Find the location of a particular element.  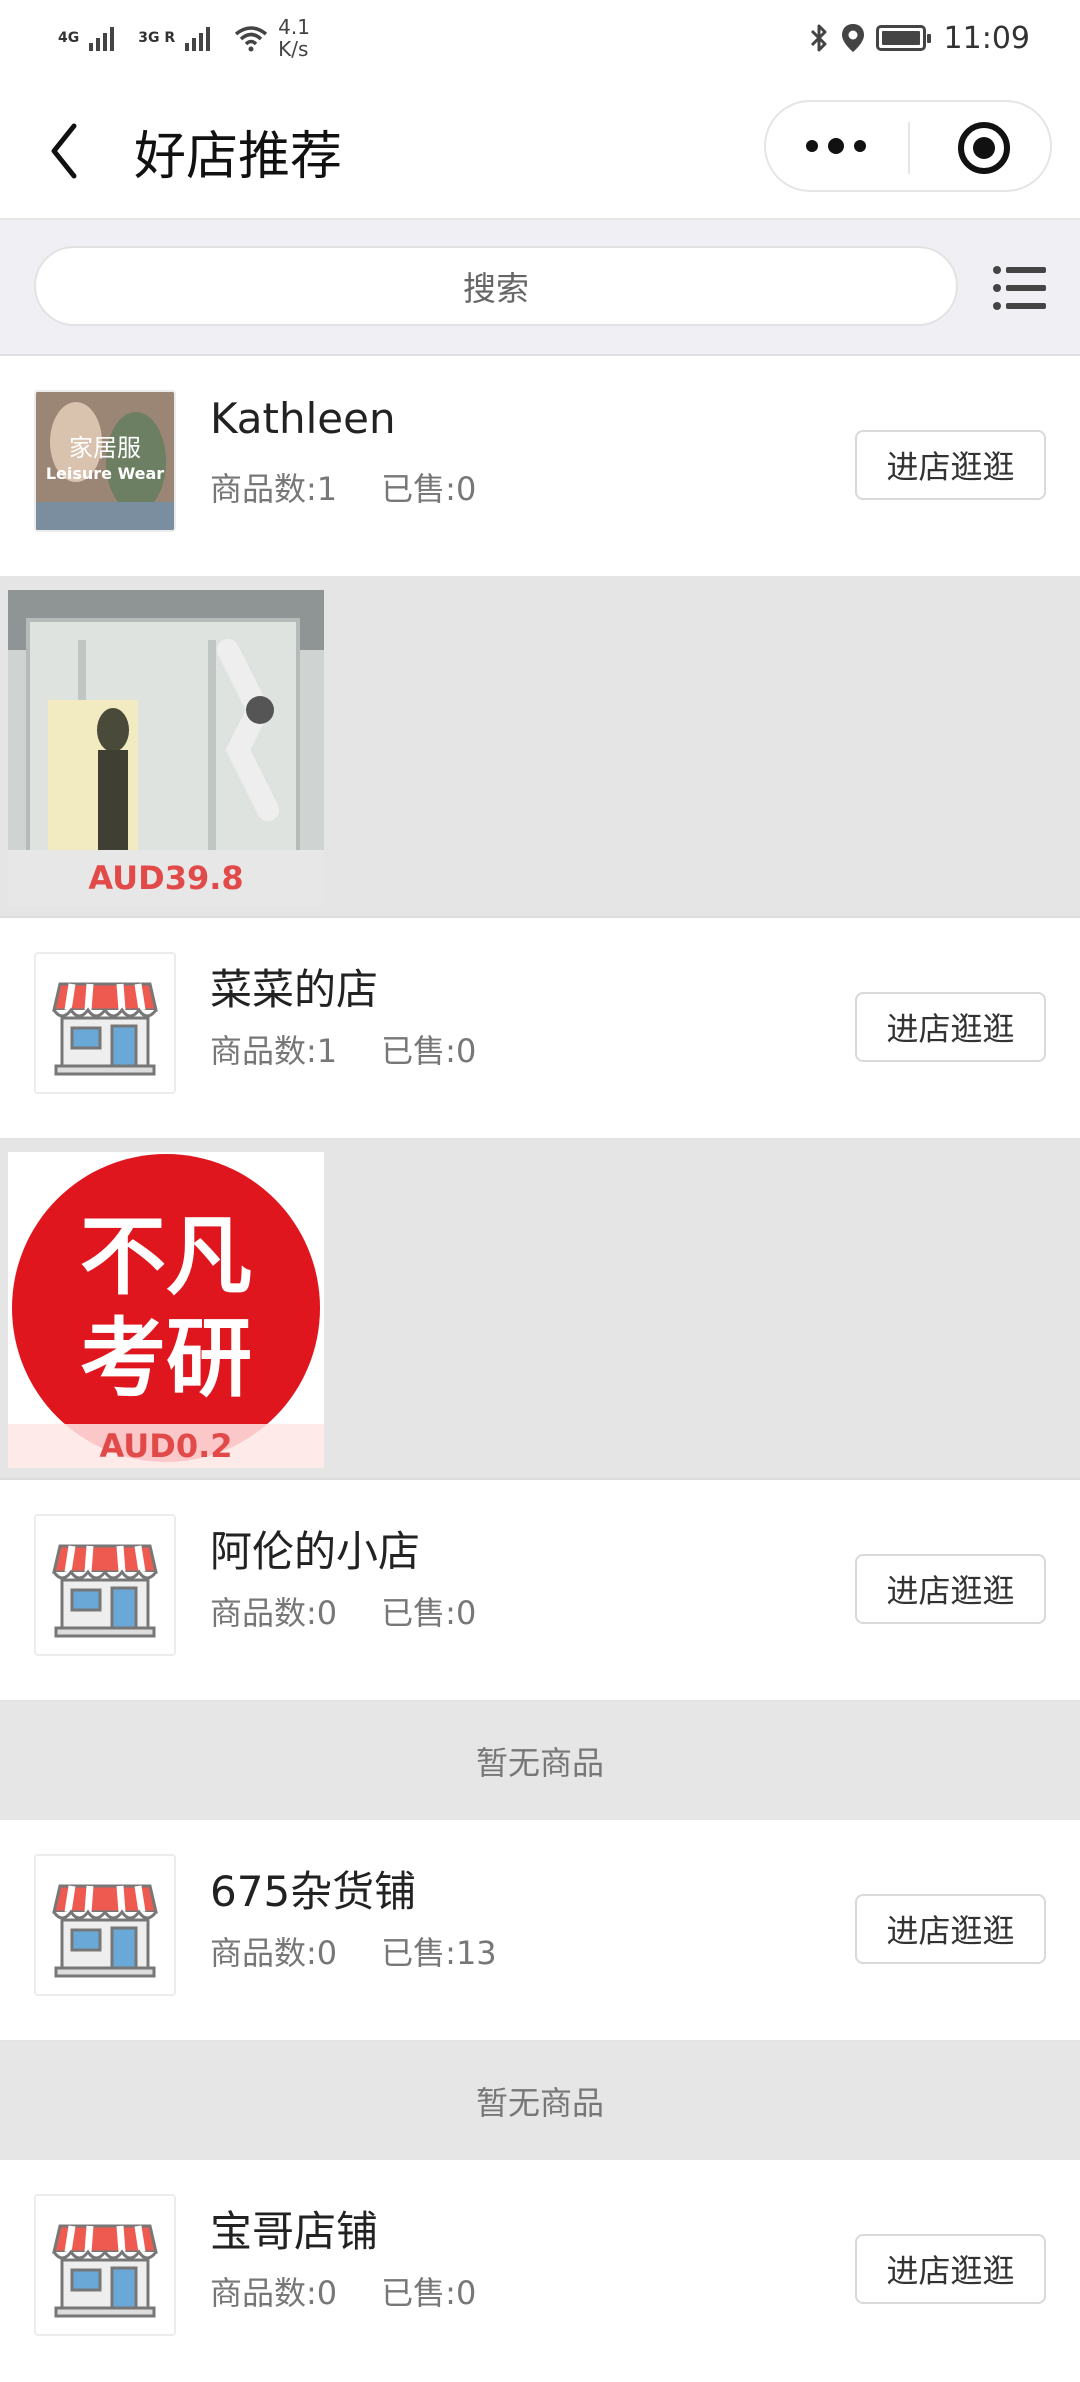

shop-row: 阿伦的小店 商品数:0 已售:0 进店逛逛 is located at coordinates (540, 1591).